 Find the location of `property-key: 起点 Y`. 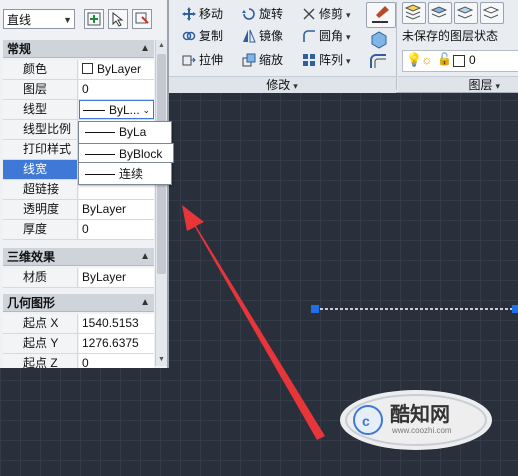

property-key: 起点 Y is located at coordinates (40, 343).